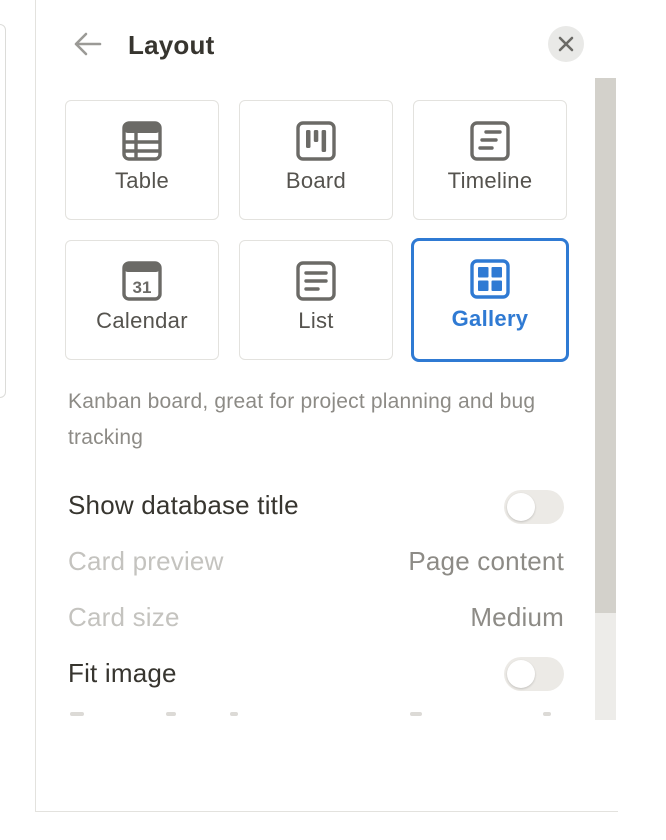 This screenshot has height=840, width=666. I want to click on layout-option-gallery: Gallery, so click(490, 300).